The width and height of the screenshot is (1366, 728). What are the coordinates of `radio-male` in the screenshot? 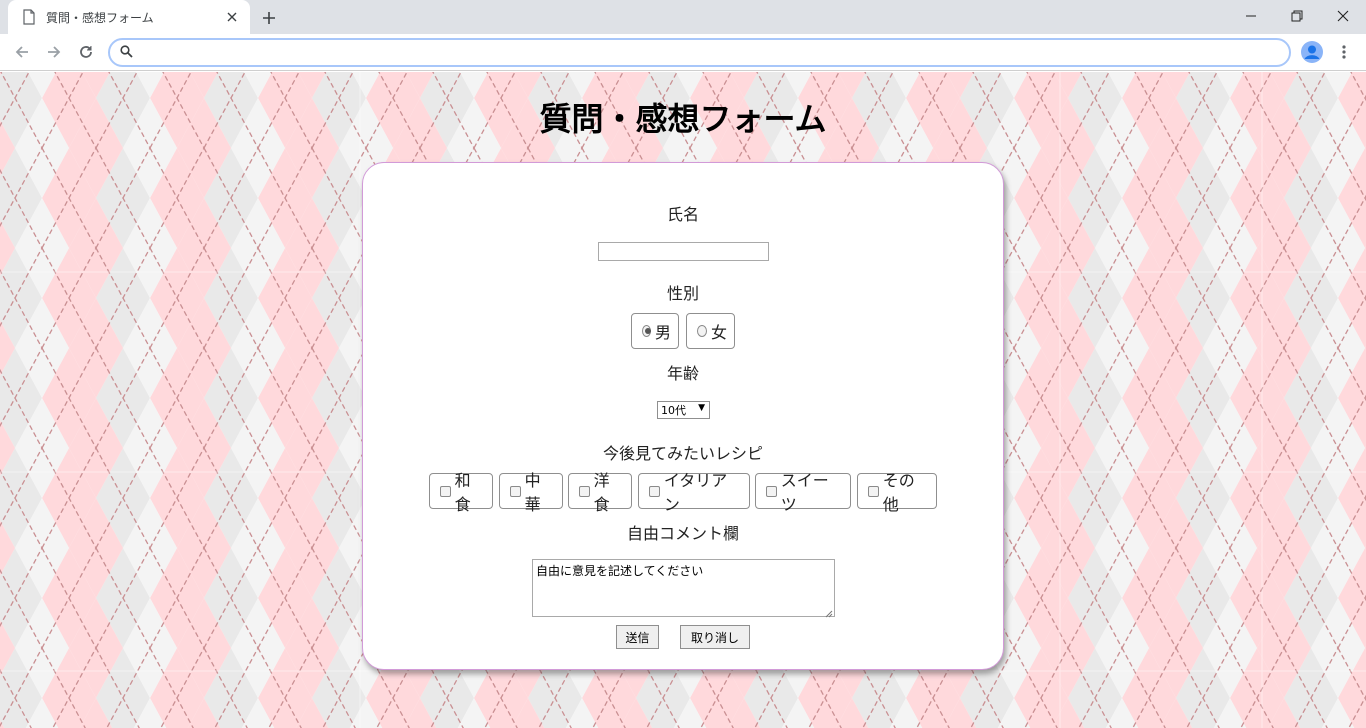 It's located at (646, 331).